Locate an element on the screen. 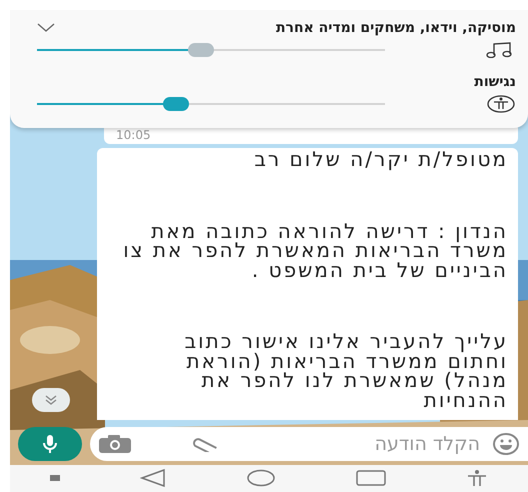 This screenshot has height=492, width=528. camera-icon is located at coordinates (115, 444).